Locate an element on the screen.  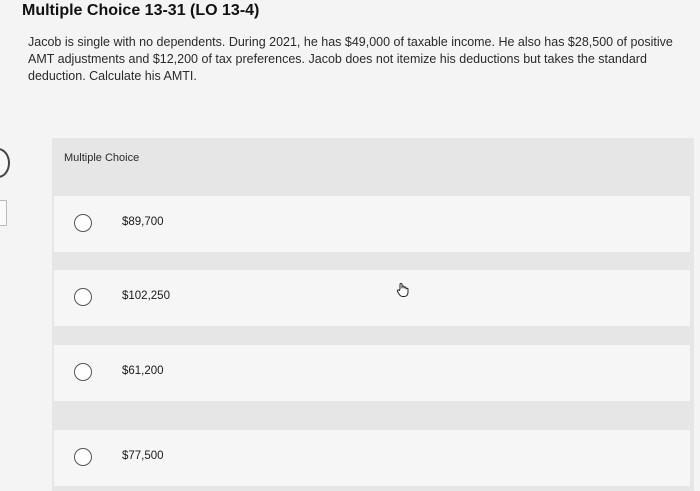
answer-option: $102,250 is located at coordinates (372, 298).